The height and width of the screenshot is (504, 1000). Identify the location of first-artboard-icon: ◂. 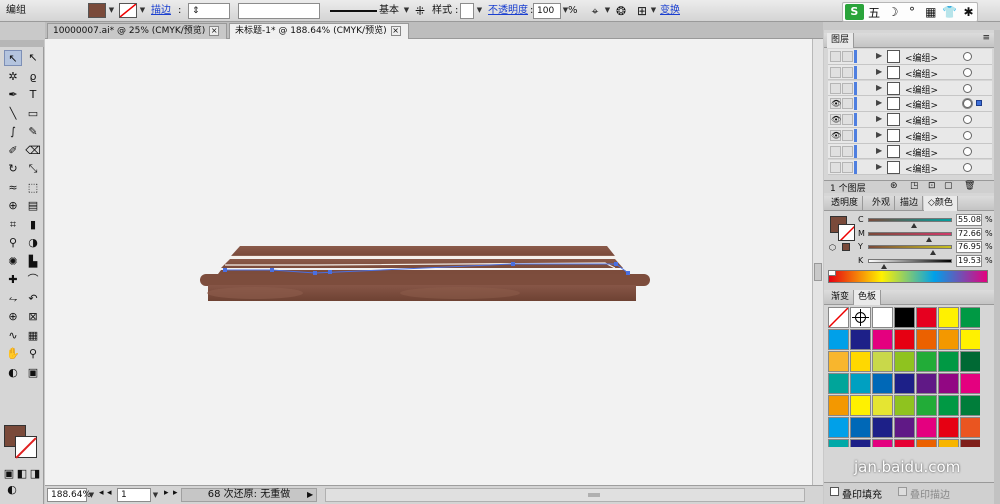
(101, 493).